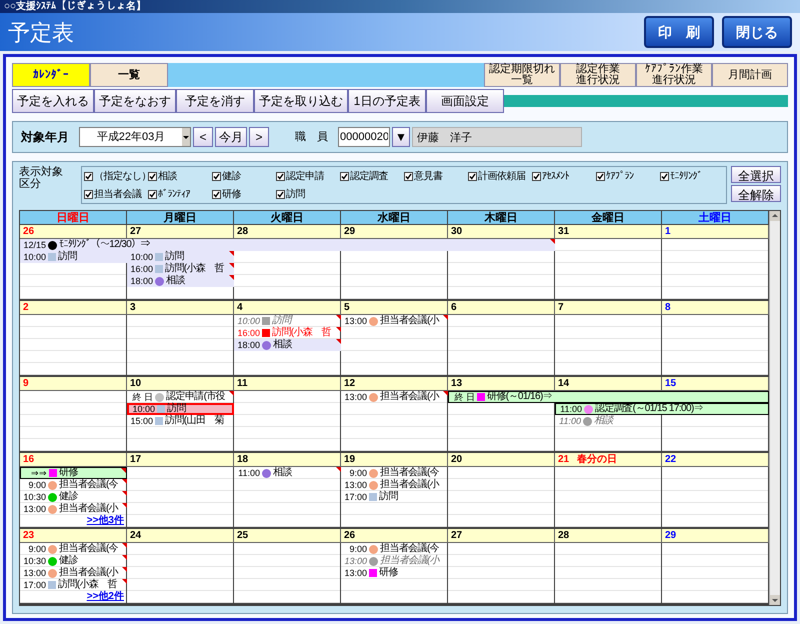 The width and height of the screenshot is (800, 624). Describe the element at coordinates (34, 245) in the screenshot. I see `event-time: 12/15` at that location.